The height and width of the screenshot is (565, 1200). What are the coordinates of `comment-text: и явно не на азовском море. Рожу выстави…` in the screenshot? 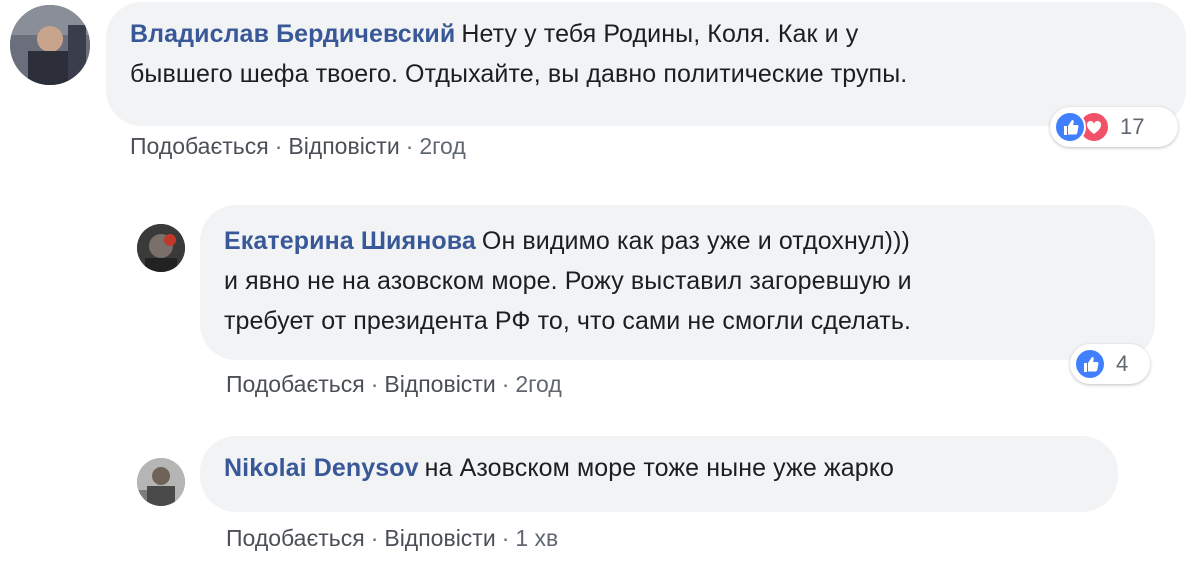 It's located at (568, 281).